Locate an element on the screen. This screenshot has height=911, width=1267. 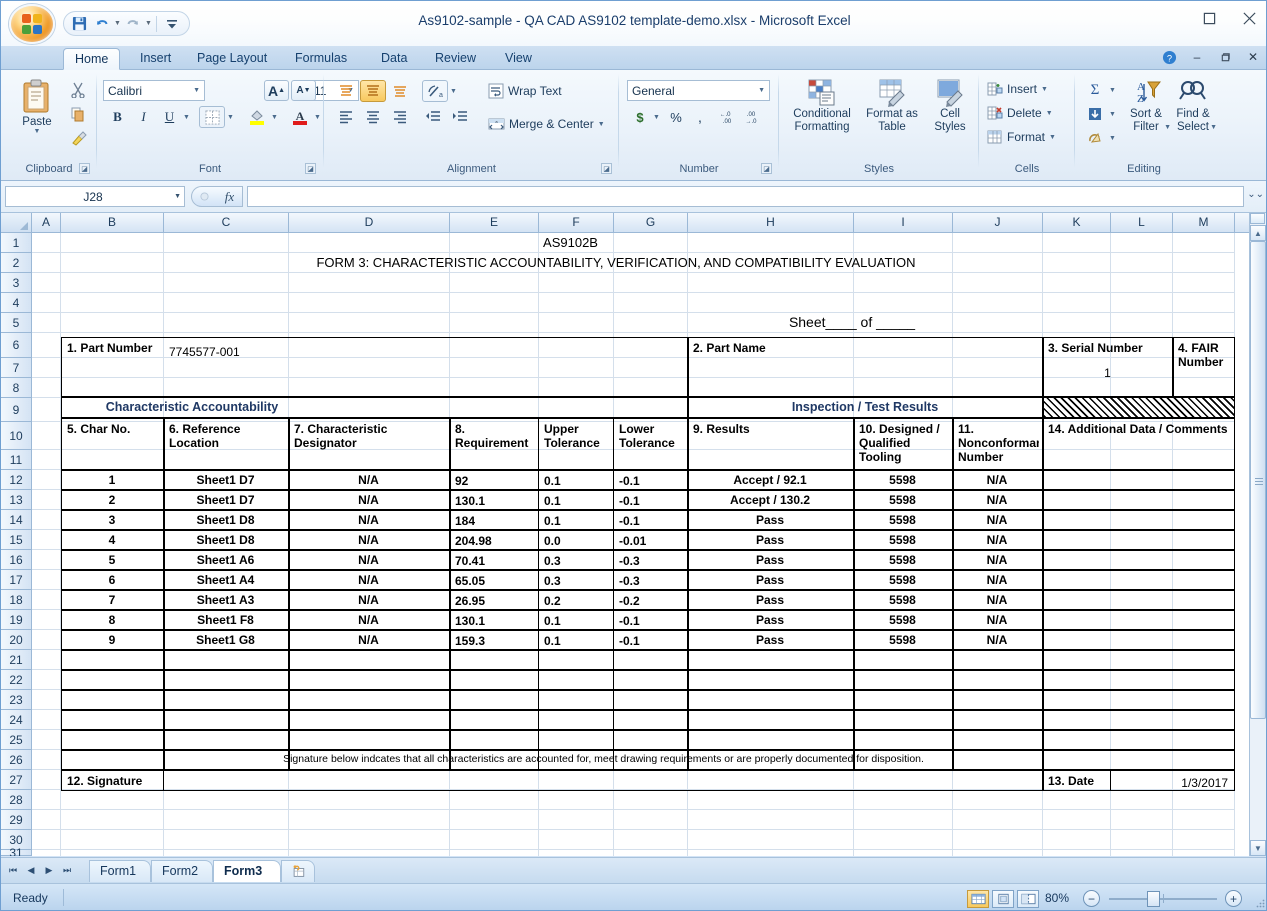
close-document-icon: ✕ is located at coordinates (1253, 57).